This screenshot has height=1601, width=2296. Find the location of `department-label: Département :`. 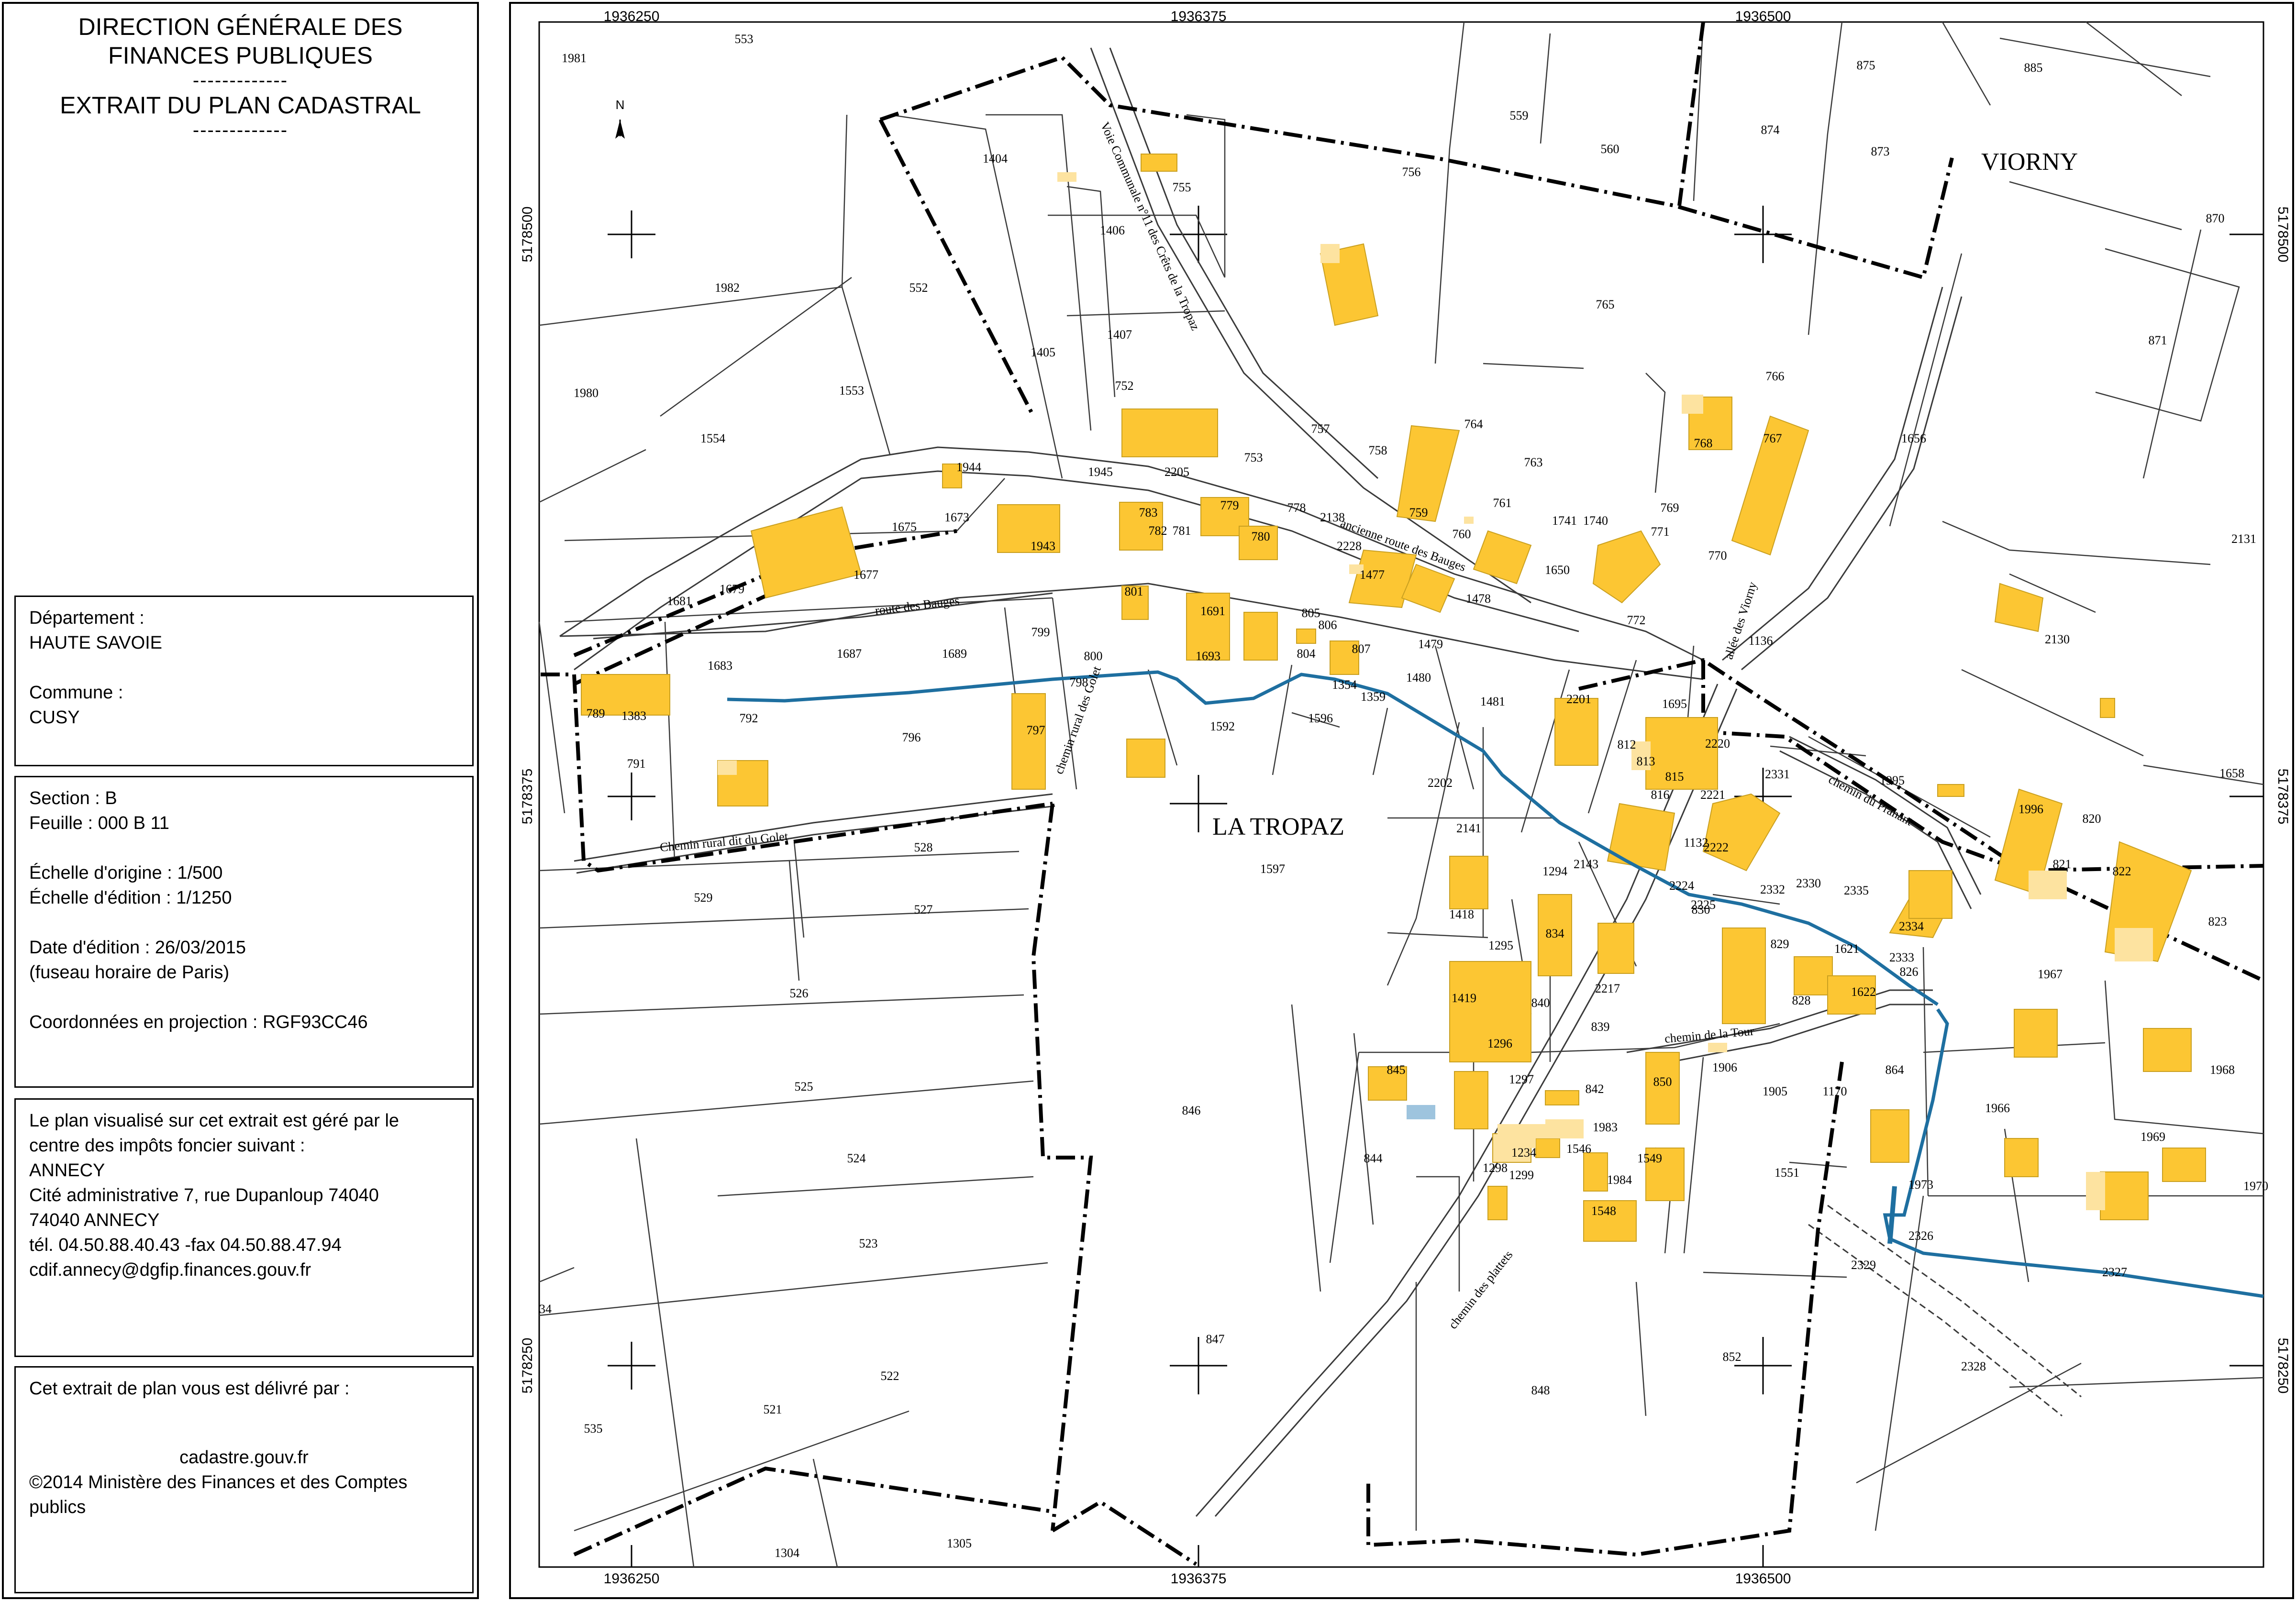

department-label: Département : is located at coordinates (86, 618).